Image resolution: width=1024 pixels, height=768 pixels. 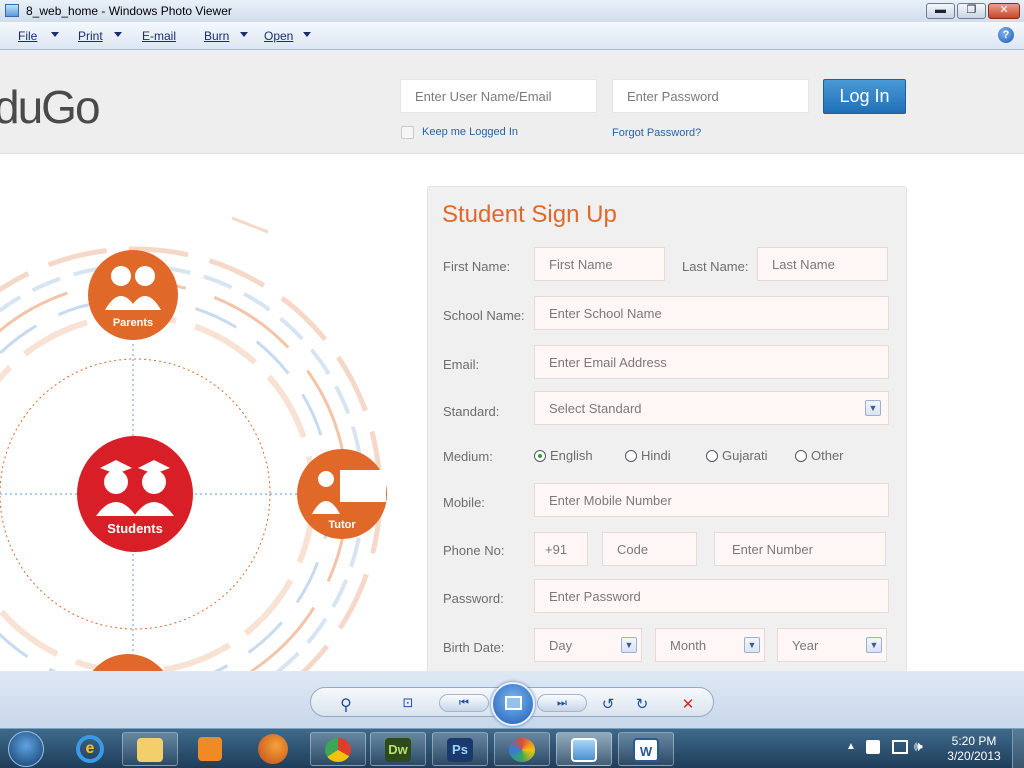 I want to click on minimize-button: ▬, so click(x=940, y=11).